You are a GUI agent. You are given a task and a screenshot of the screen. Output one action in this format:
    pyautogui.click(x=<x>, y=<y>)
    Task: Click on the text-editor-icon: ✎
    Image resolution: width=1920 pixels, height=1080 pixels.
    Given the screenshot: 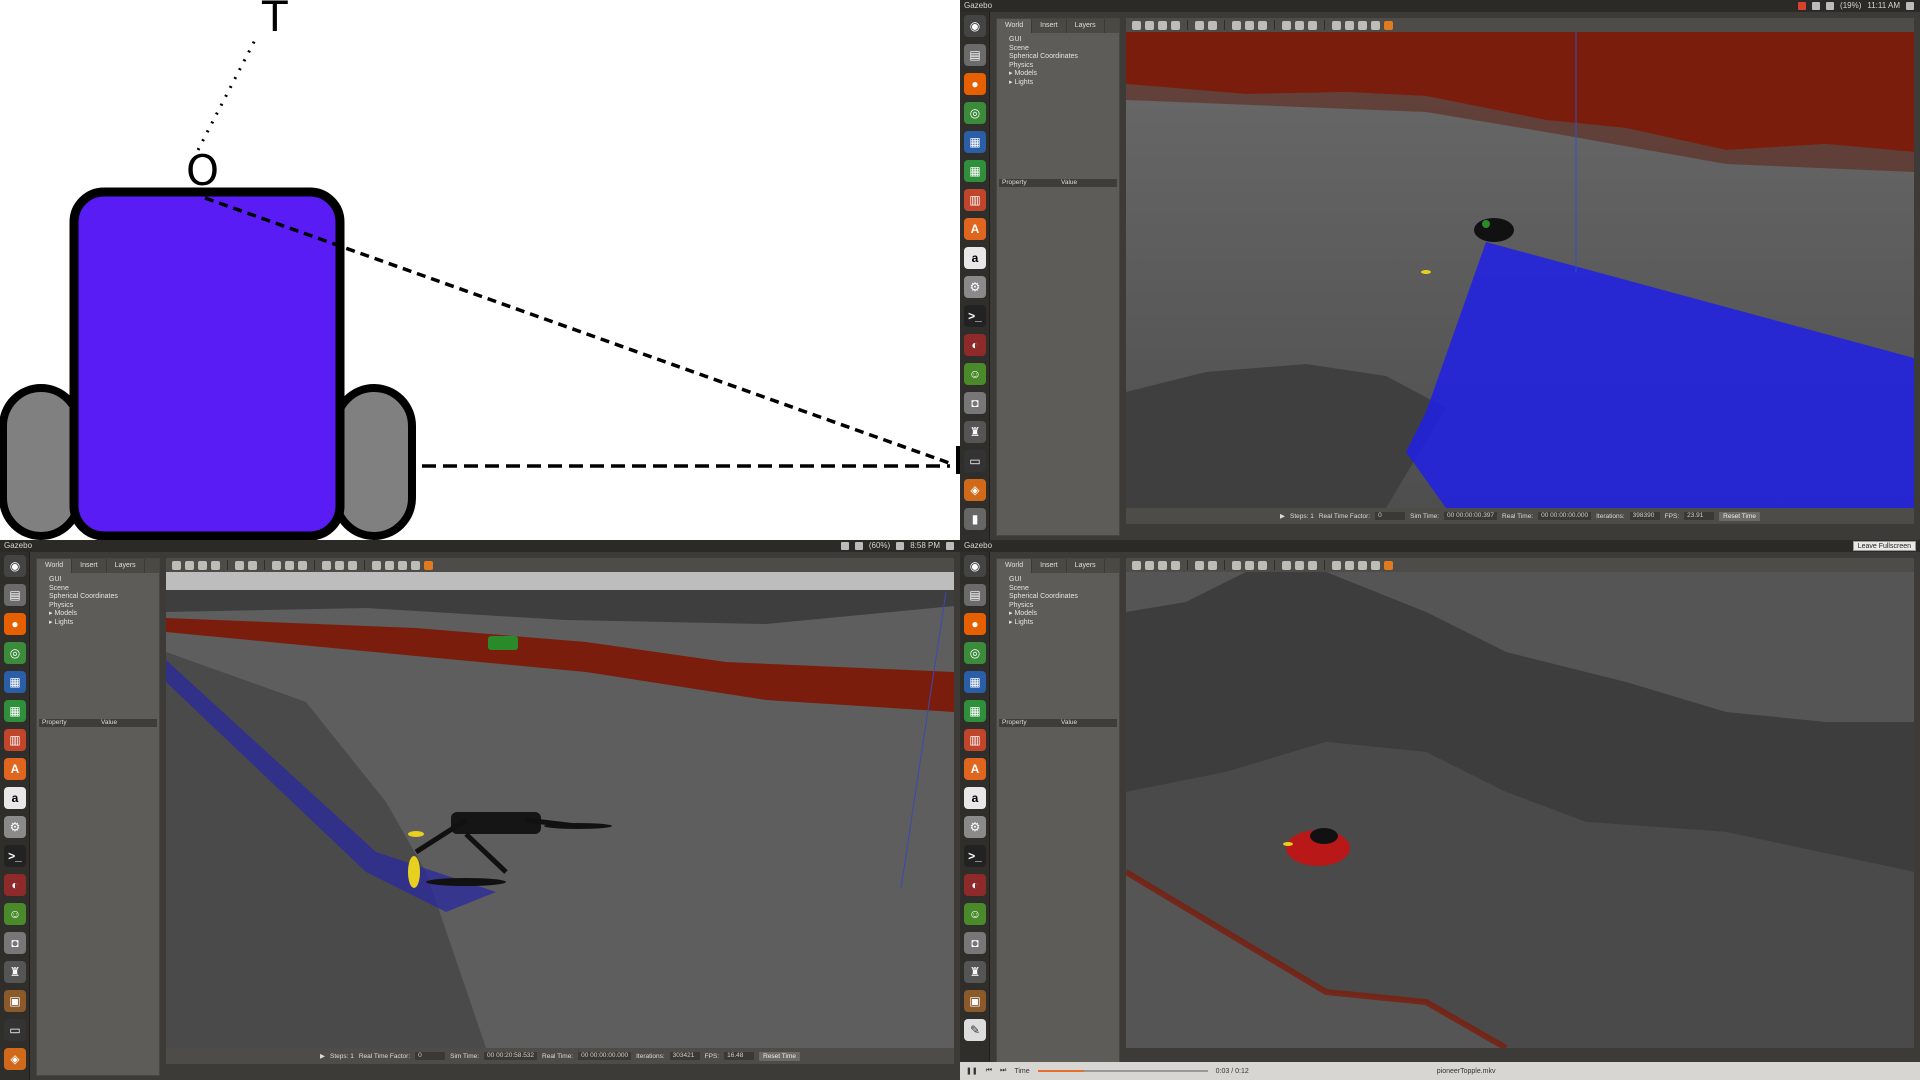 What is the action you would take?
    pyautogui.click(x=975, y=1030)
    